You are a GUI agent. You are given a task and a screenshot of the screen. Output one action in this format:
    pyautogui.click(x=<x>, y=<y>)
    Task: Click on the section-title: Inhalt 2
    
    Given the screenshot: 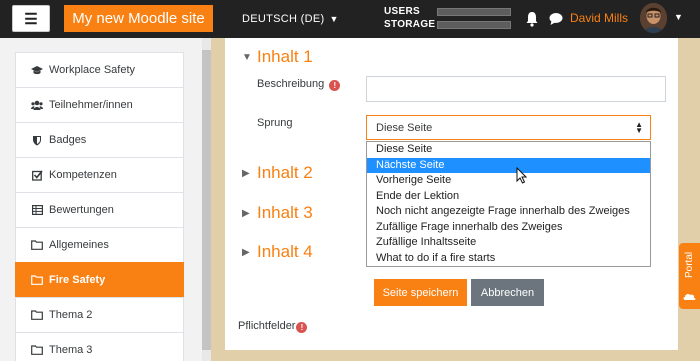 What is the action you would take?
    pyautogui.click(x=285, y=172)
    